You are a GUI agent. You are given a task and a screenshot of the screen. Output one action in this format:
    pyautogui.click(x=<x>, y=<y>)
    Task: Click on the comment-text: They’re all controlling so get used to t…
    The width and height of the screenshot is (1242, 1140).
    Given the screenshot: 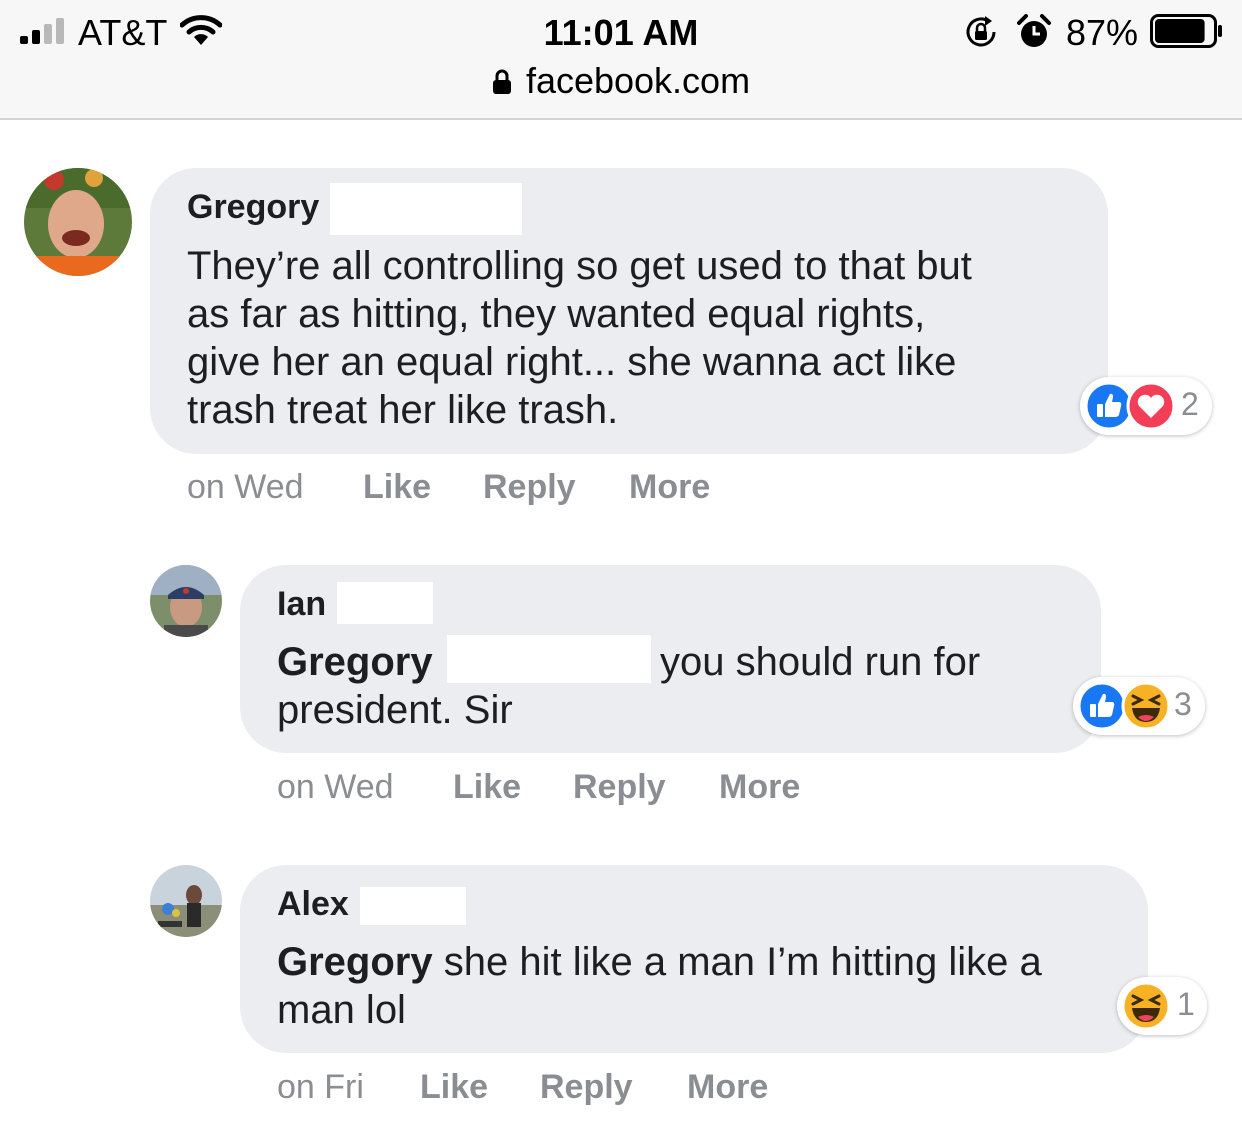 What is the action you would take?
    pyautogui.click(x=579, y=338)
    